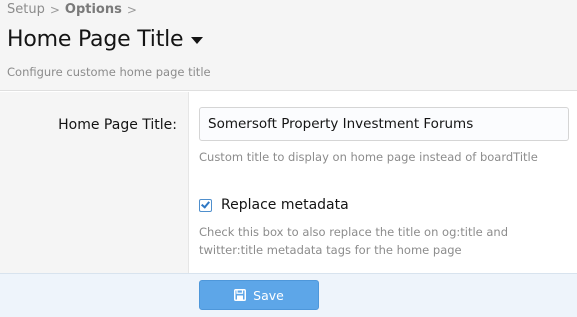  What do you see at coordinates (285, 205) in the screenshot?
I see `replace-metadata-label: Replace metadata` at bounding box center [285, 205].